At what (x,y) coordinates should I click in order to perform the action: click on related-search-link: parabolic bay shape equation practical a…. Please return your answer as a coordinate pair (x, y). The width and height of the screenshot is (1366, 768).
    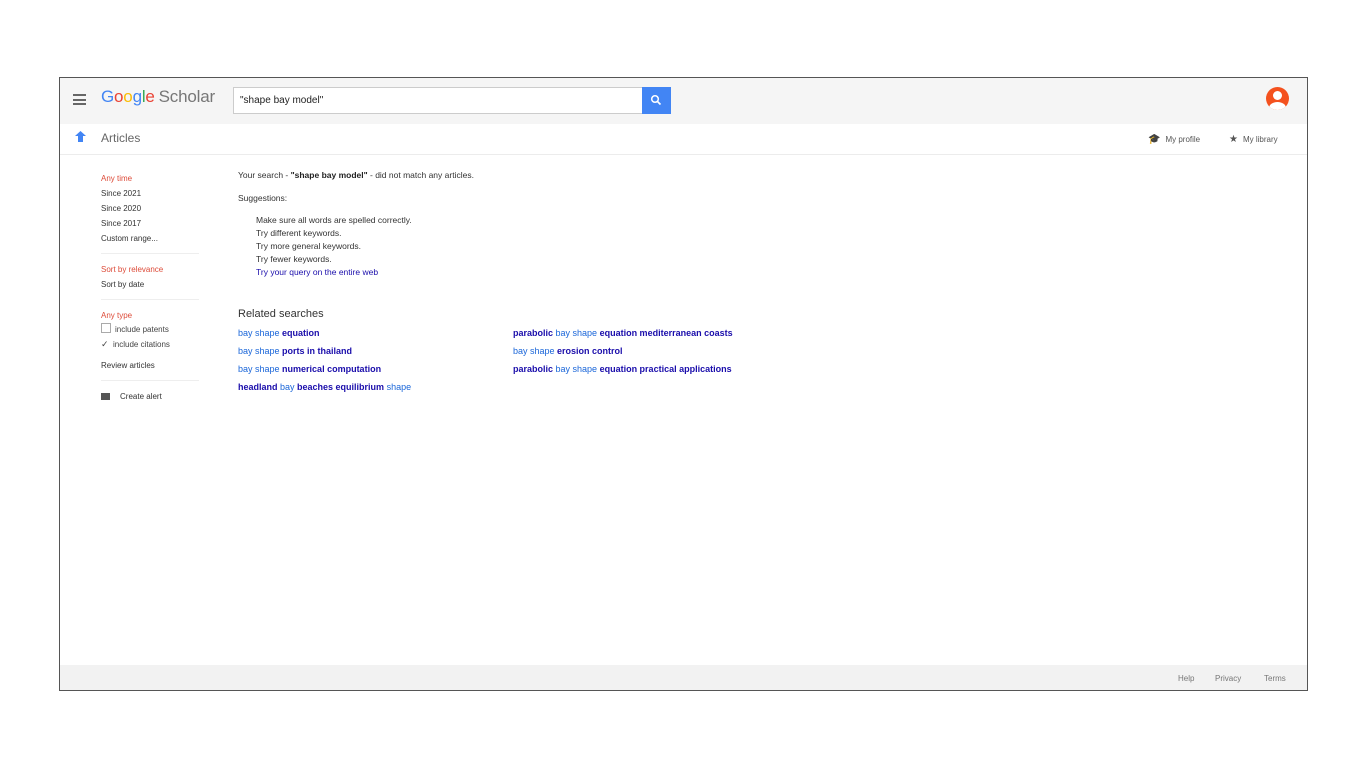
    Looking at the image, I should click on (638, 369).